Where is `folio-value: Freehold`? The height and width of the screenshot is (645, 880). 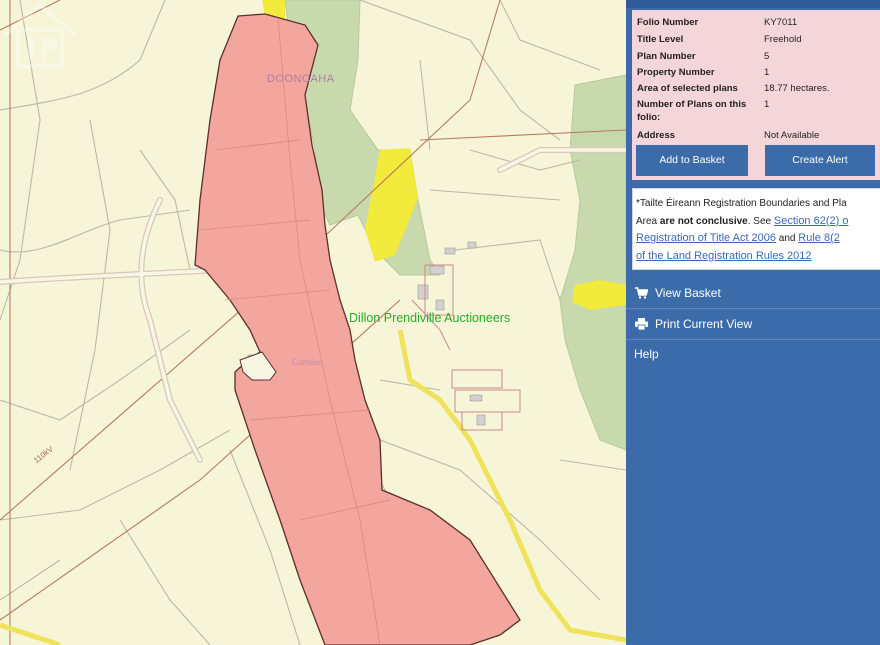
folio-value: Freehold is located at coordinates (783, 39).